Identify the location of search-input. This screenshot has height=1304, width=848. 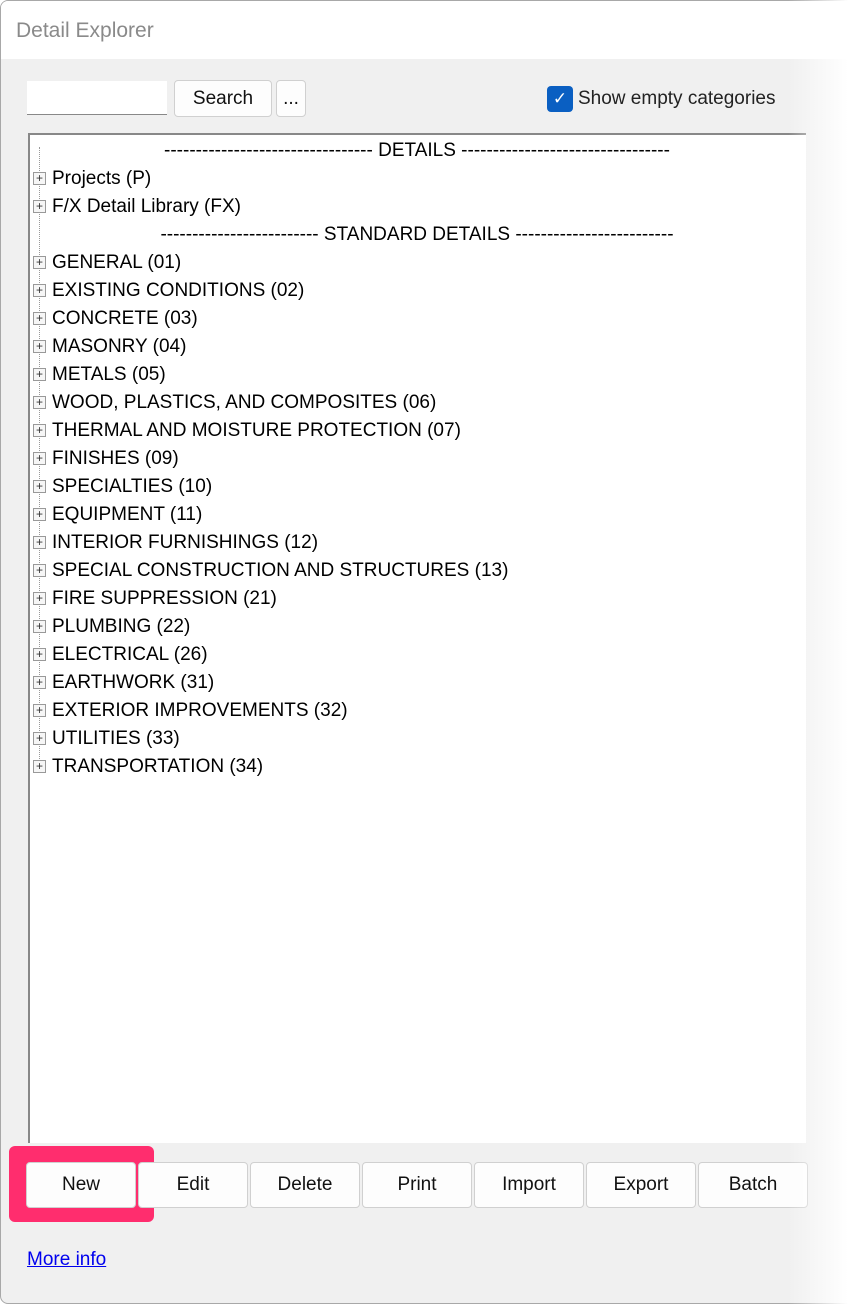
(97, 98).